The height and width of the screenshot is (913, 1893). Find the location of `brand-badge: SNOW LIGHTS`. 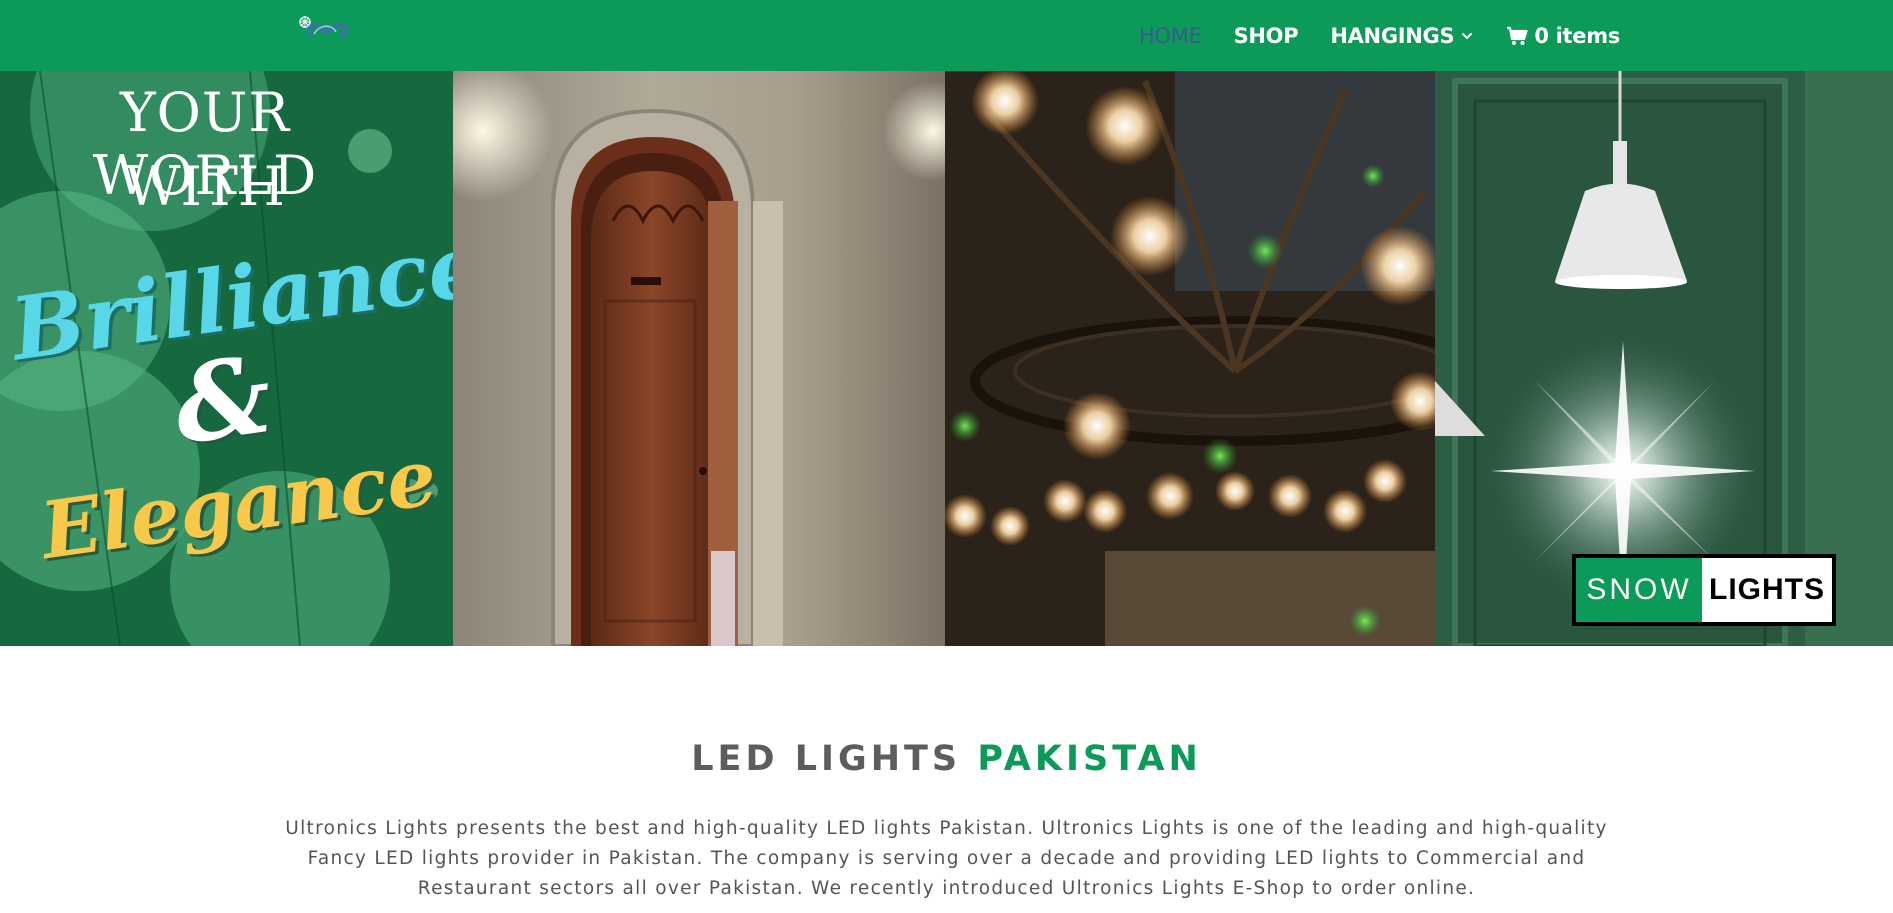

brand-badge: SNOW LIGHTS is located at coordinates (1704, 590).